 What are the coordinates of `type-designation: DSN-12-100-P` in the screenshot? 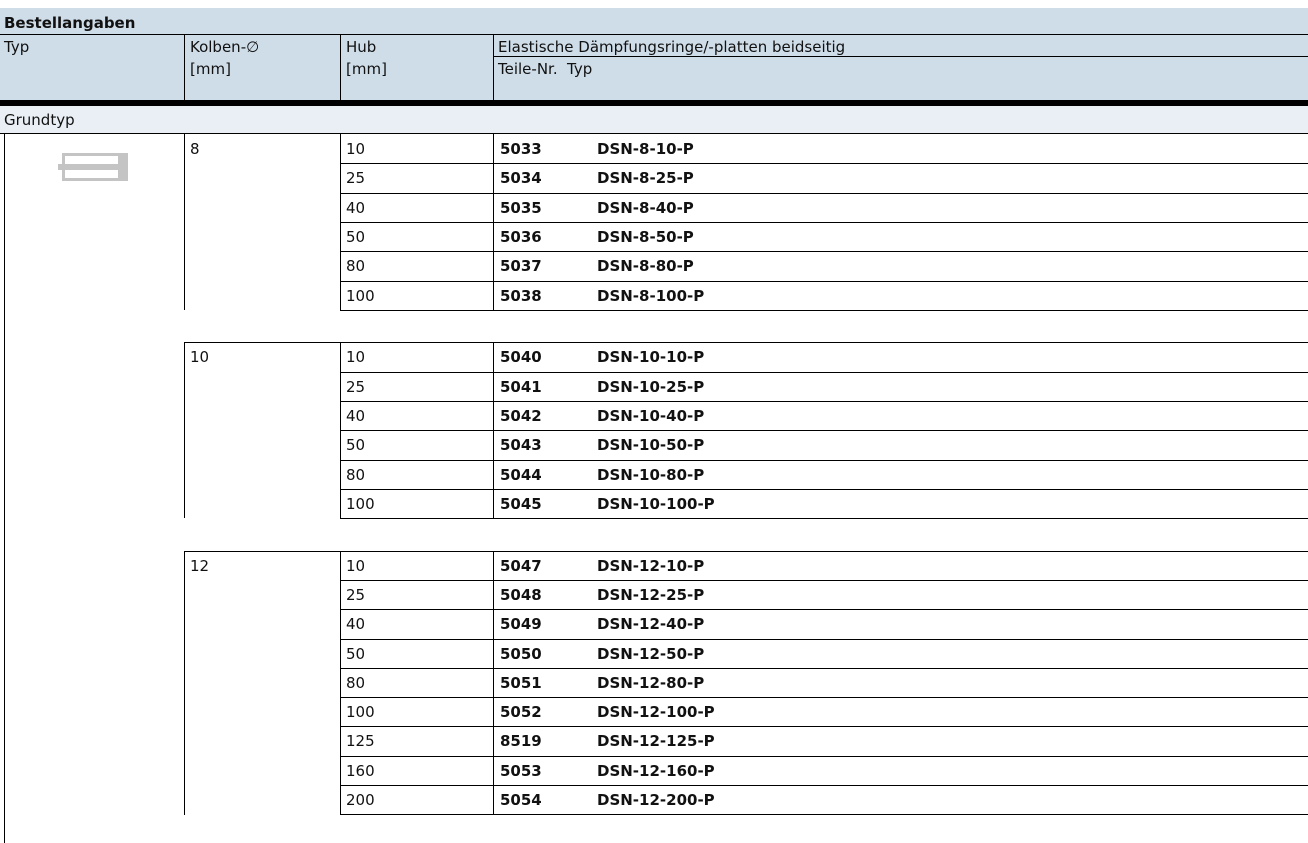 It's located at (656, 712).